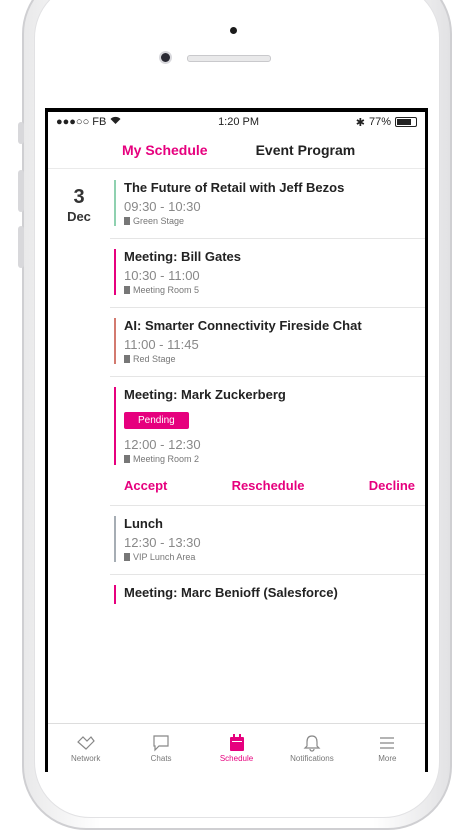  I want to click on status-badge: Pending, so click(156, 420).